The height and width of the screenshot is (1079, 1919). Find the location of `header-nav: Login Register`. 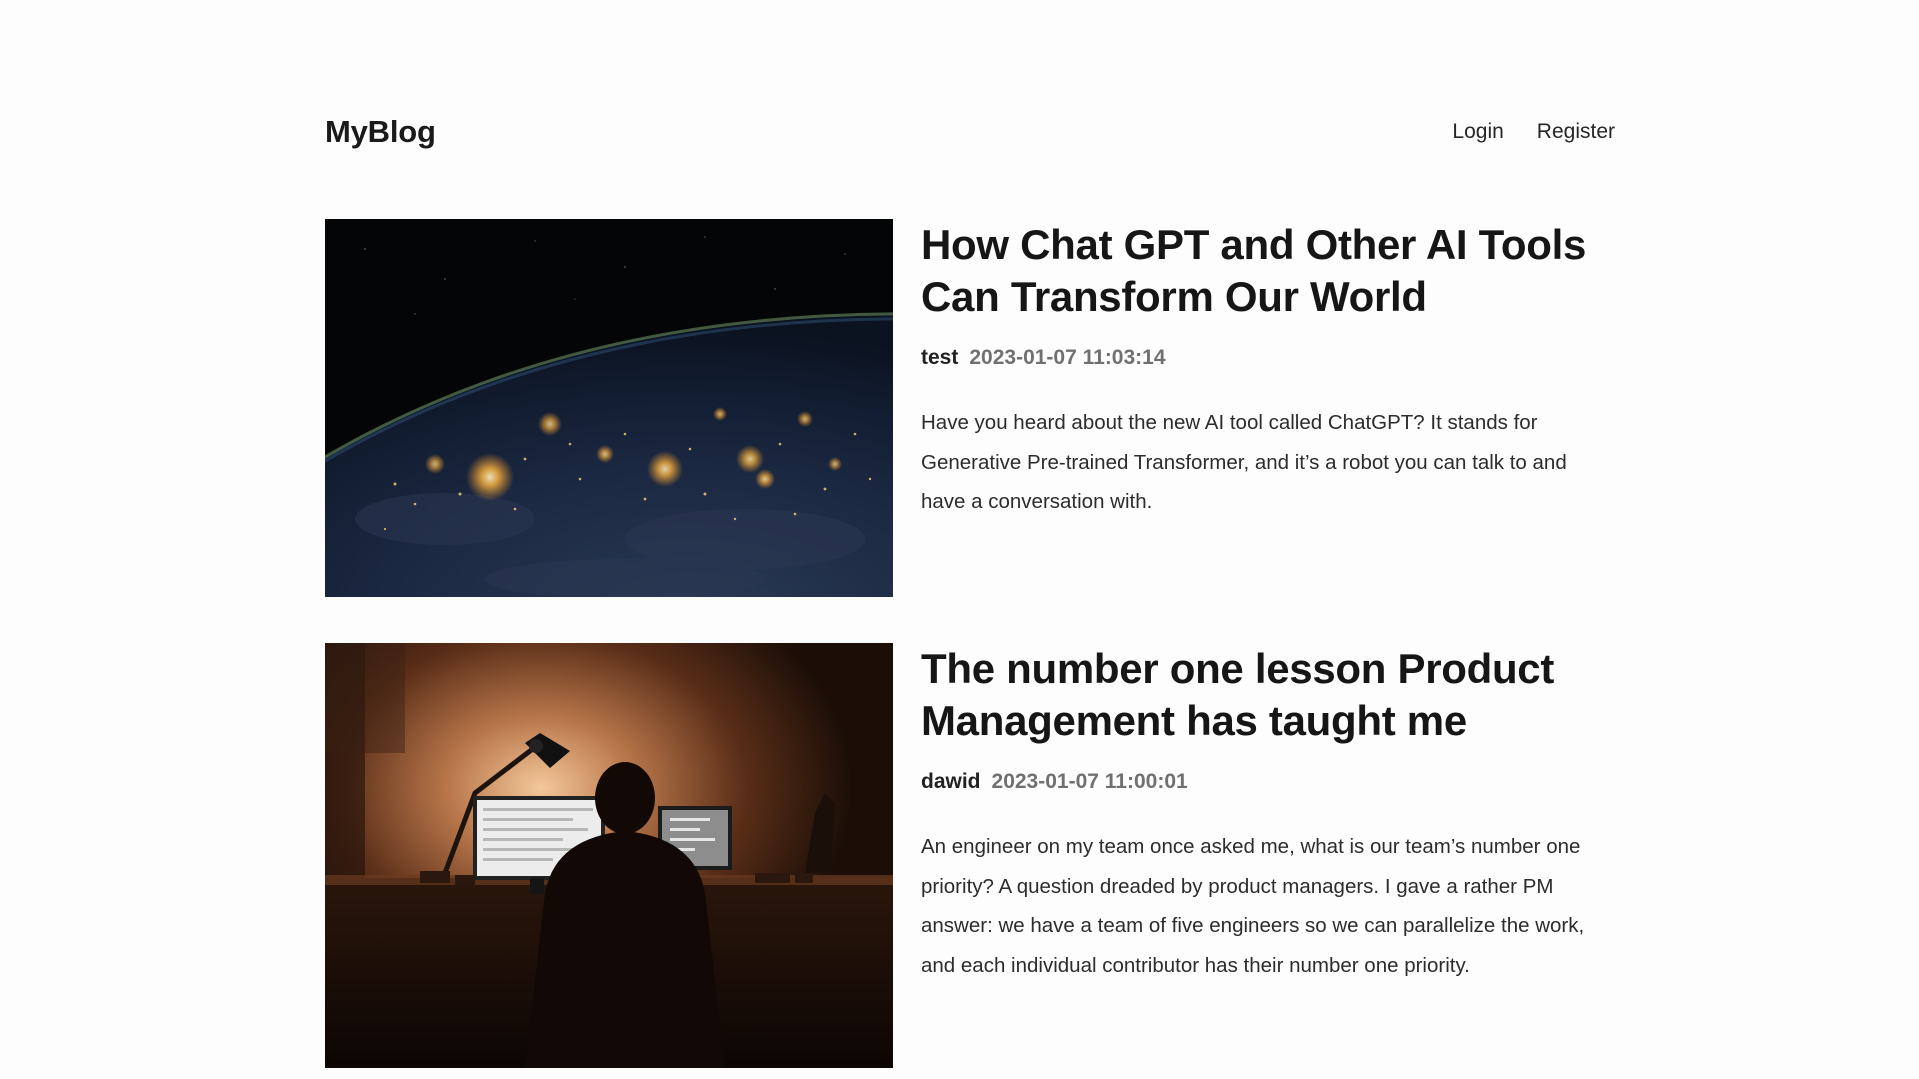

header-nav: Login Register is located at coordinates (1533, 132).